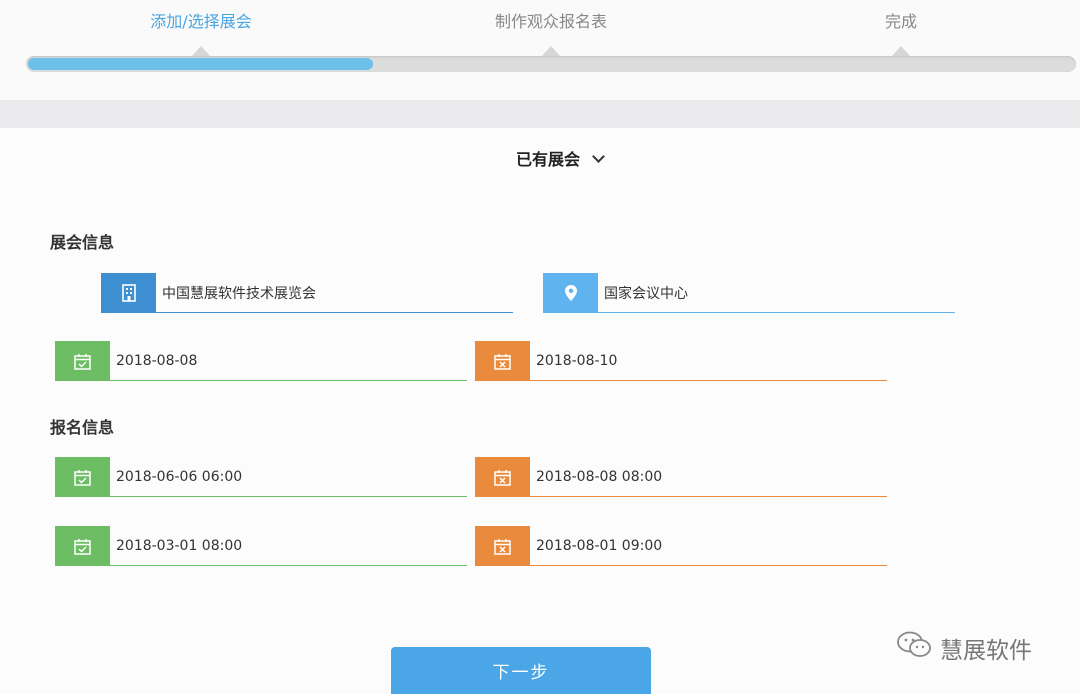 This screenshot has width=1080, height=694. I want to click on watermark-text: 慧展软件, so click(986, 651).